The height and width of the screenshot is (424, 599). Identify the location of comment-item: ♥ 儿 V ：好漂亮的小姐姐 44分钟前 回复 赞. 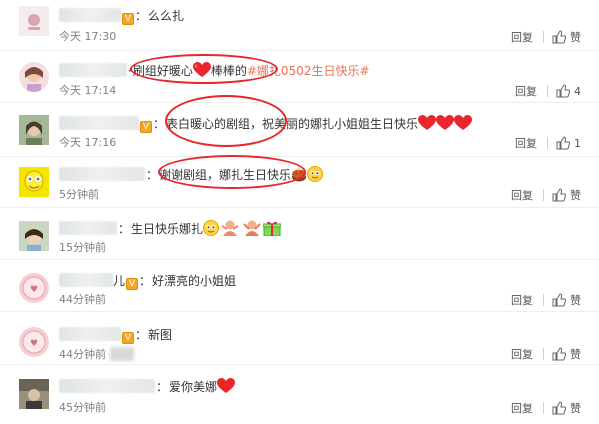
(299, 286).